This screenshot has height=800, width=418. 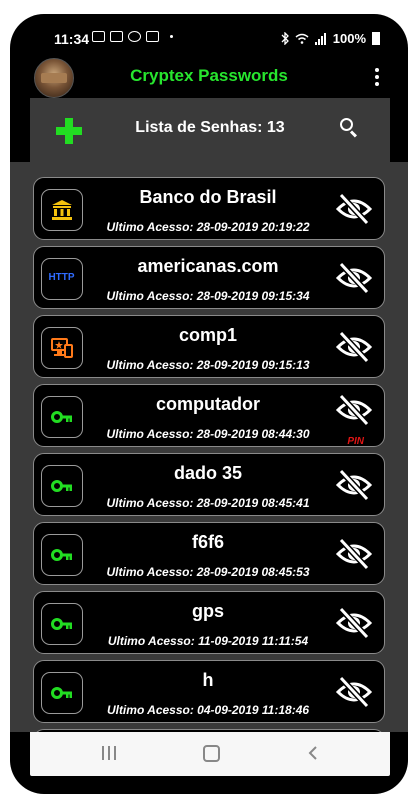 I want to click on status-bar: 11:34 100%, so click(x=209, y=36).